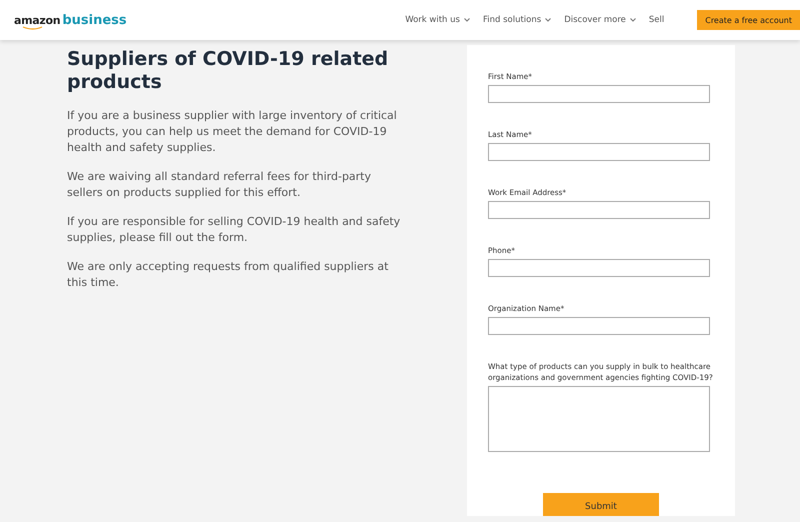  Describe the element at coordinates (437, 20) in the screenshot. I see `nav-link: Work with us` at that location.